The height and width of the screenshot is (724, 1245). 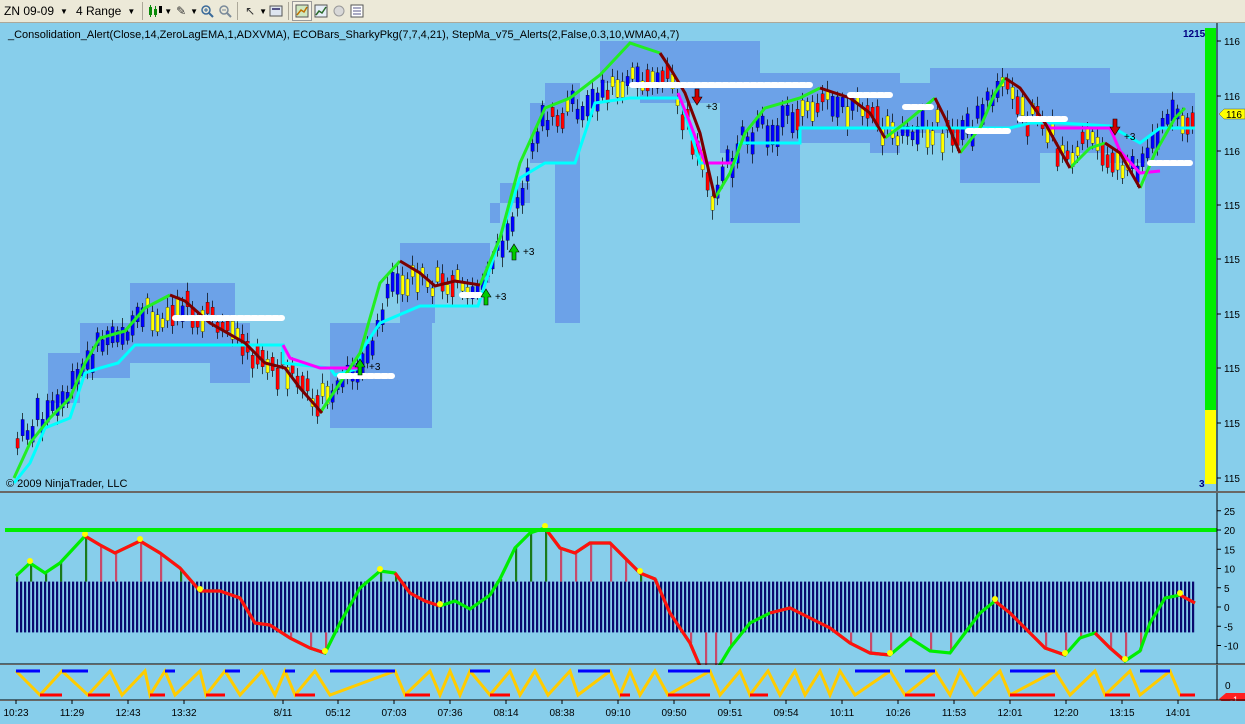 I want to click on time-tick-label: 11:53, so click(x=954, y=713).